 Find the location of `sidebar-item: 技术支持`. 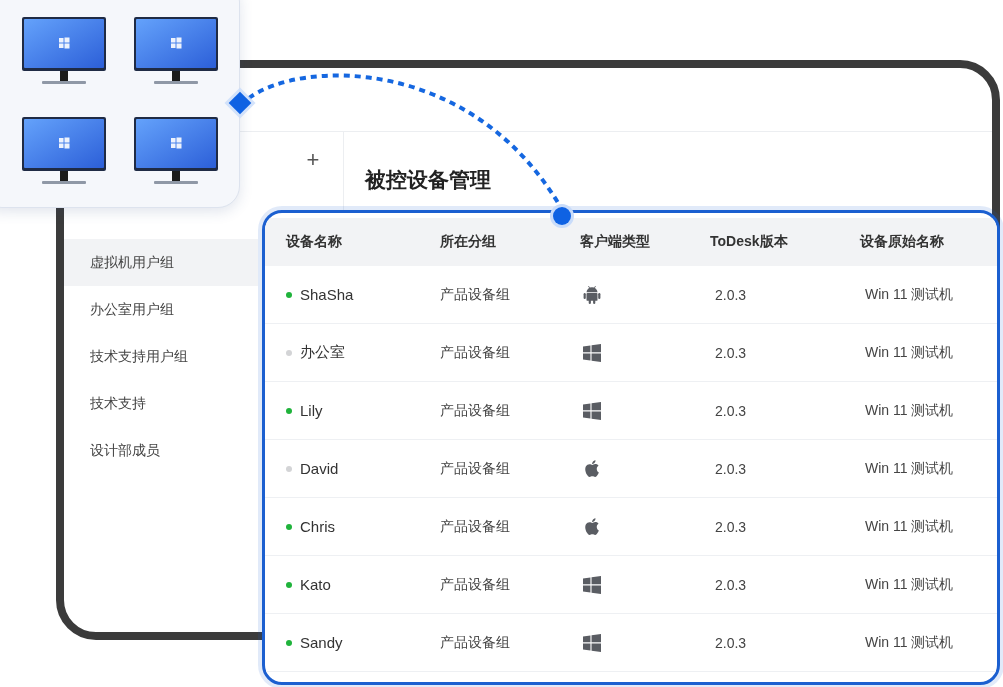

sidebar-item: 技术支持 is located at coordinates (161, 403).